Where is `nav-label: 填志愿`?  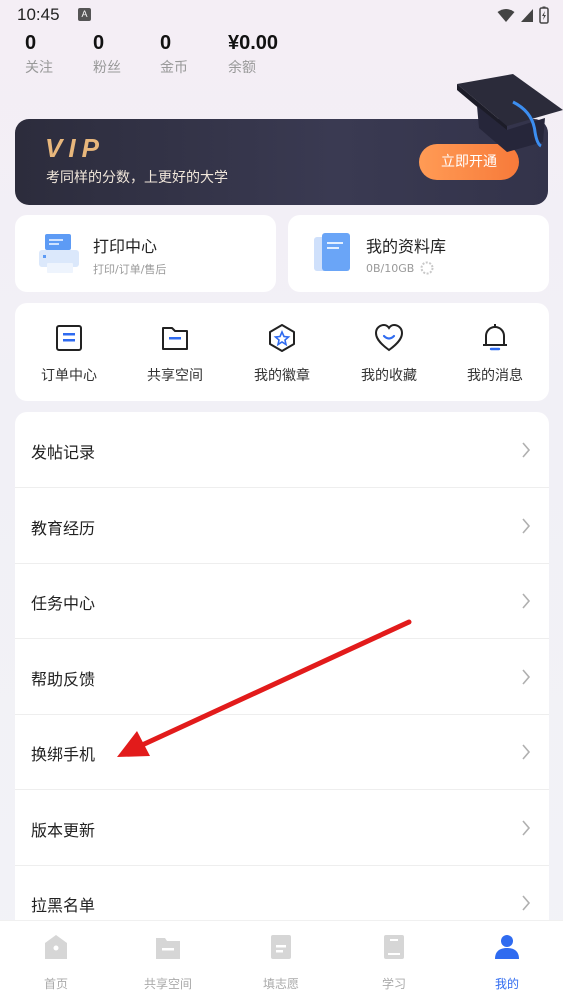
nav-label: 填志愿 is located at coordinates (280, 984).